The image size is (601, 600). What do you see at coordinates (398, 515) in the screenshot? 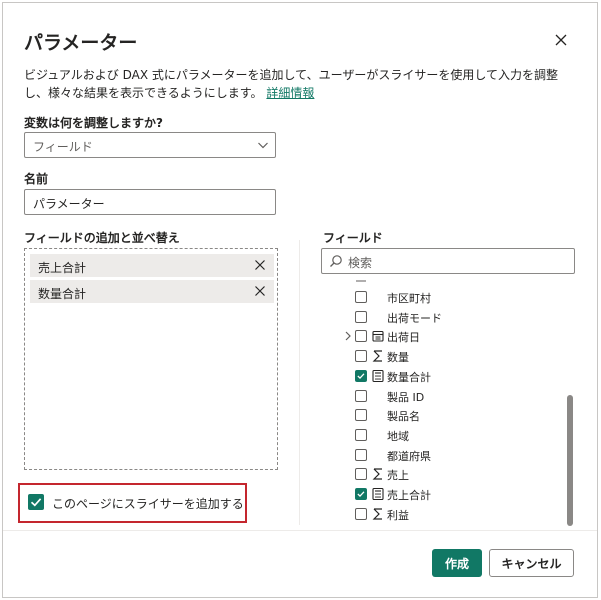
I see `field-name: 利益` at bounding box center [398, 515].